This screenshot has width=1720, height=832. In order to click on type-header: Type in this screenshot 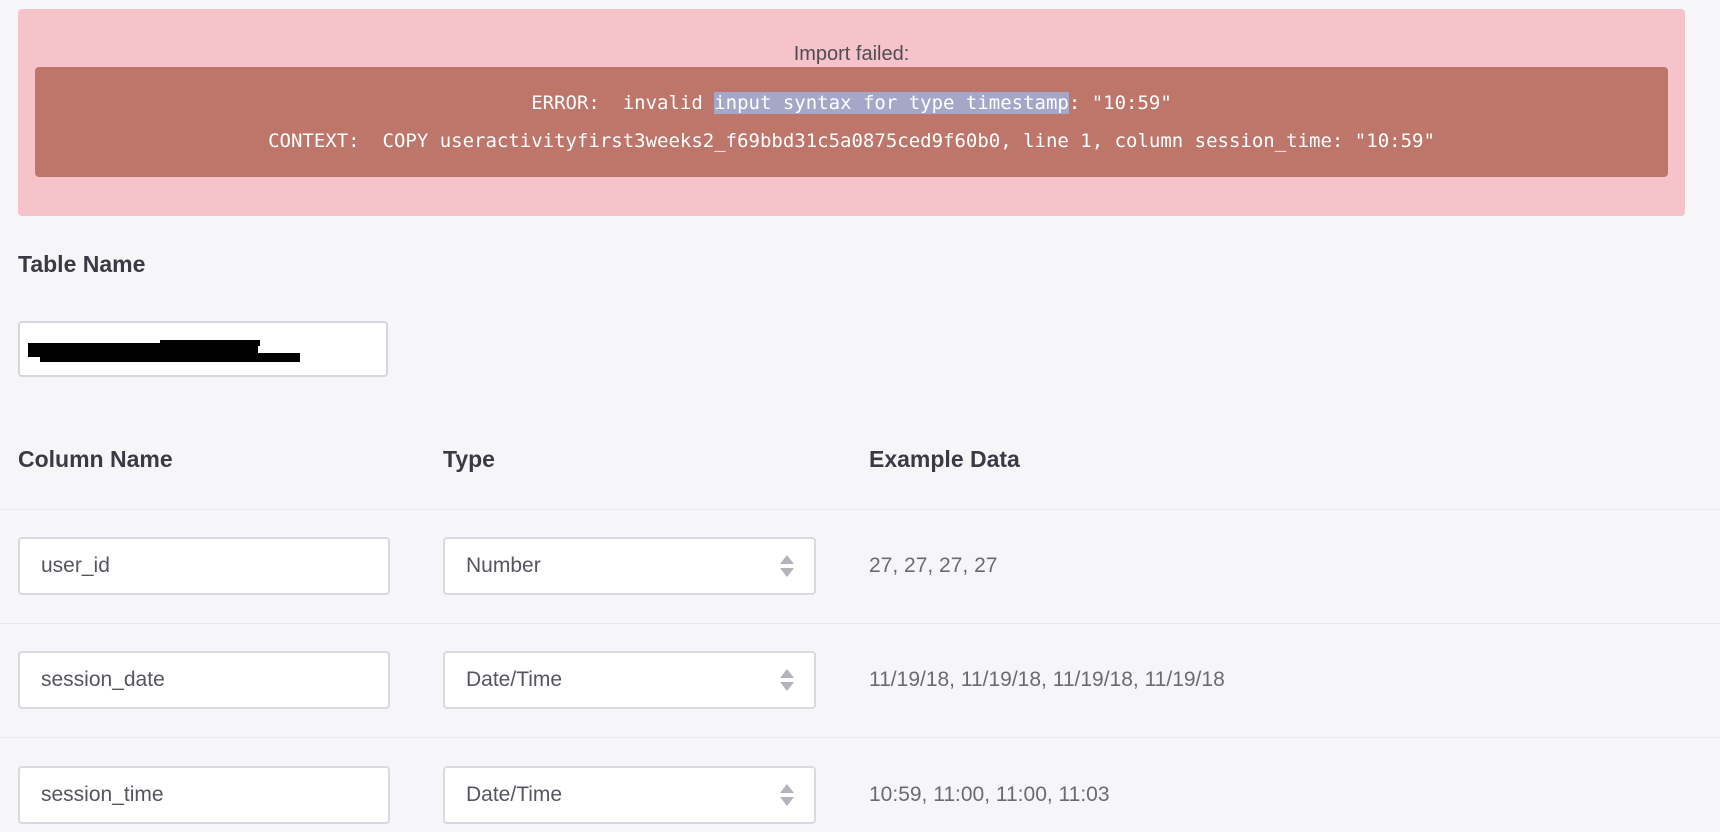, I will do `click(469, 459)`.